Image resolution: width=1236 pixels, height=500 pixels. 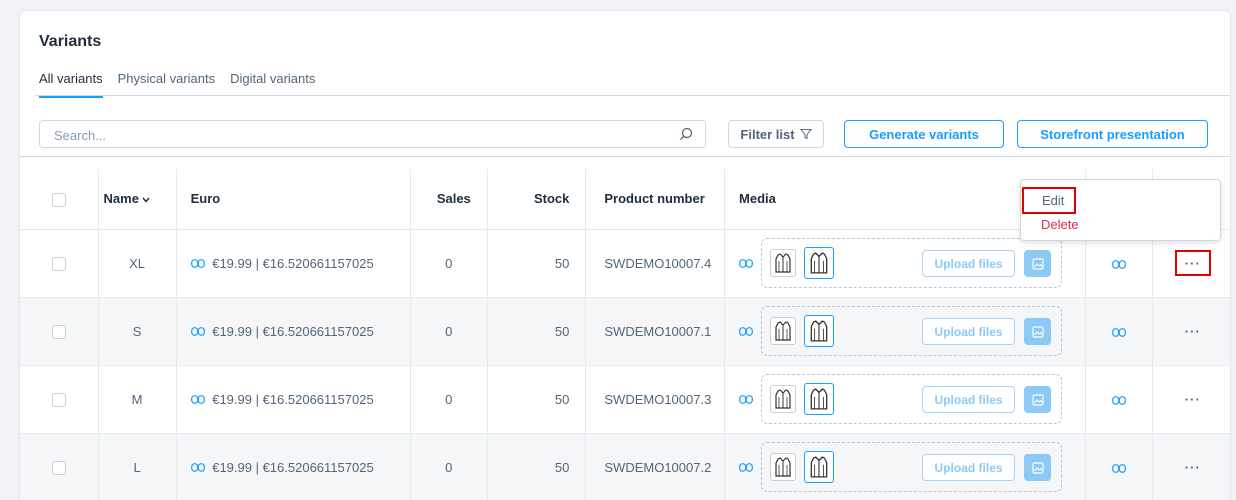 I want to click on tab-physical-variants: Physical variants, so click(x=167, y=84).